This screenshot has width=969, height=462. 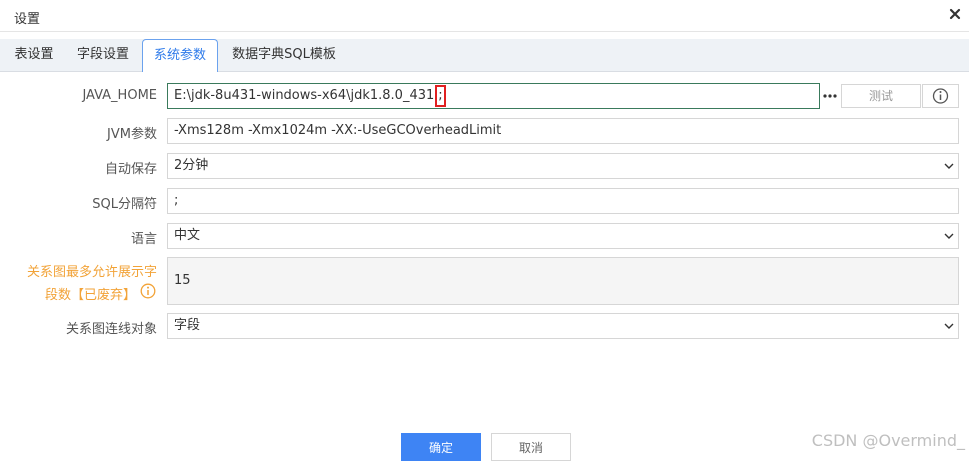 I want to click on autosave-select: 2分钟, so click(x=563, y=166).